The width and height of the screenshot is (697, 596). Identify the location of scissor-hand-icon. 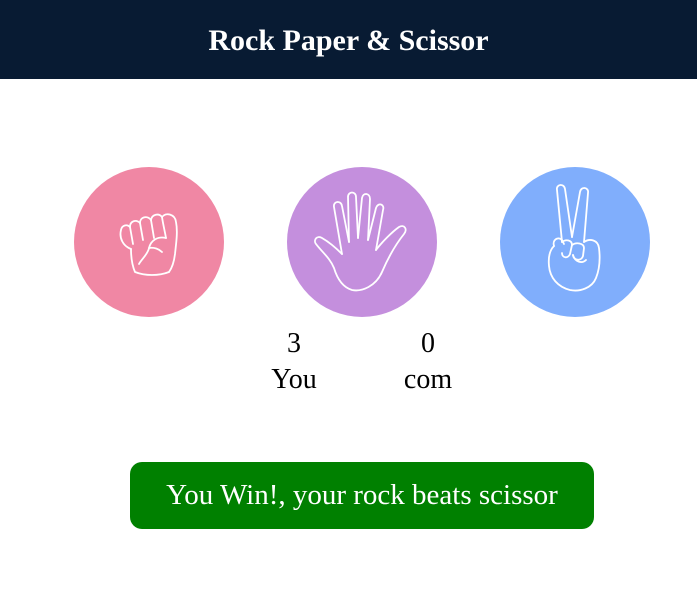
(575, 242).